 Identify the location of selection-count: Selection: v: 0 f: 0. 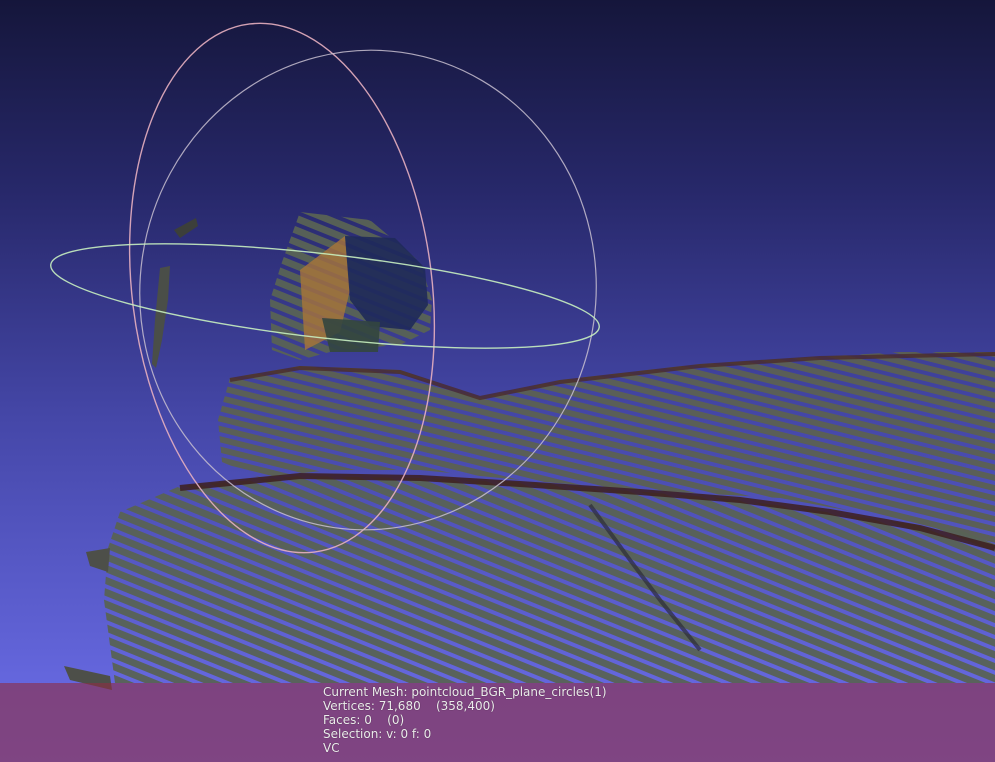
(377, 734).